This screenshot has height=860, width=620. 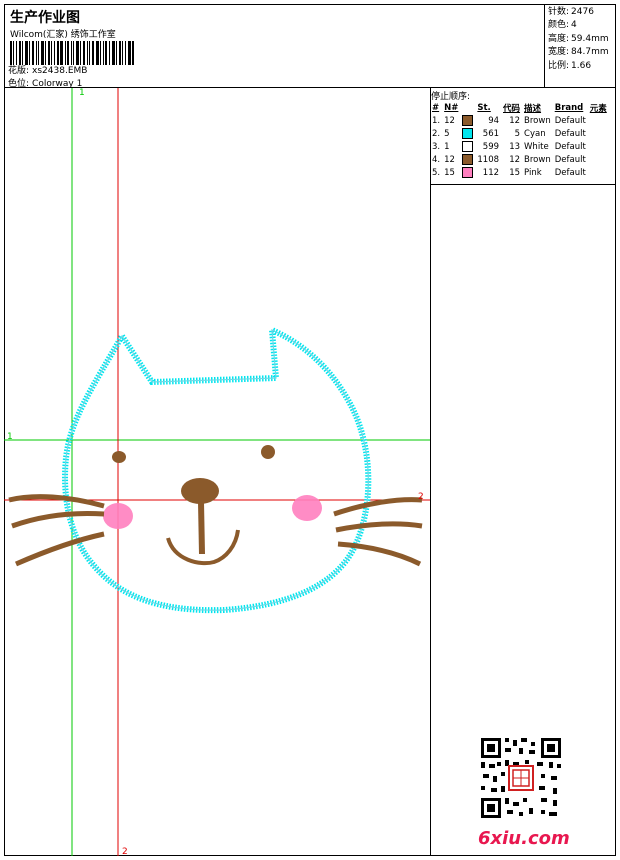 I want to click on row-code: 15, so click(x=515, y=172).